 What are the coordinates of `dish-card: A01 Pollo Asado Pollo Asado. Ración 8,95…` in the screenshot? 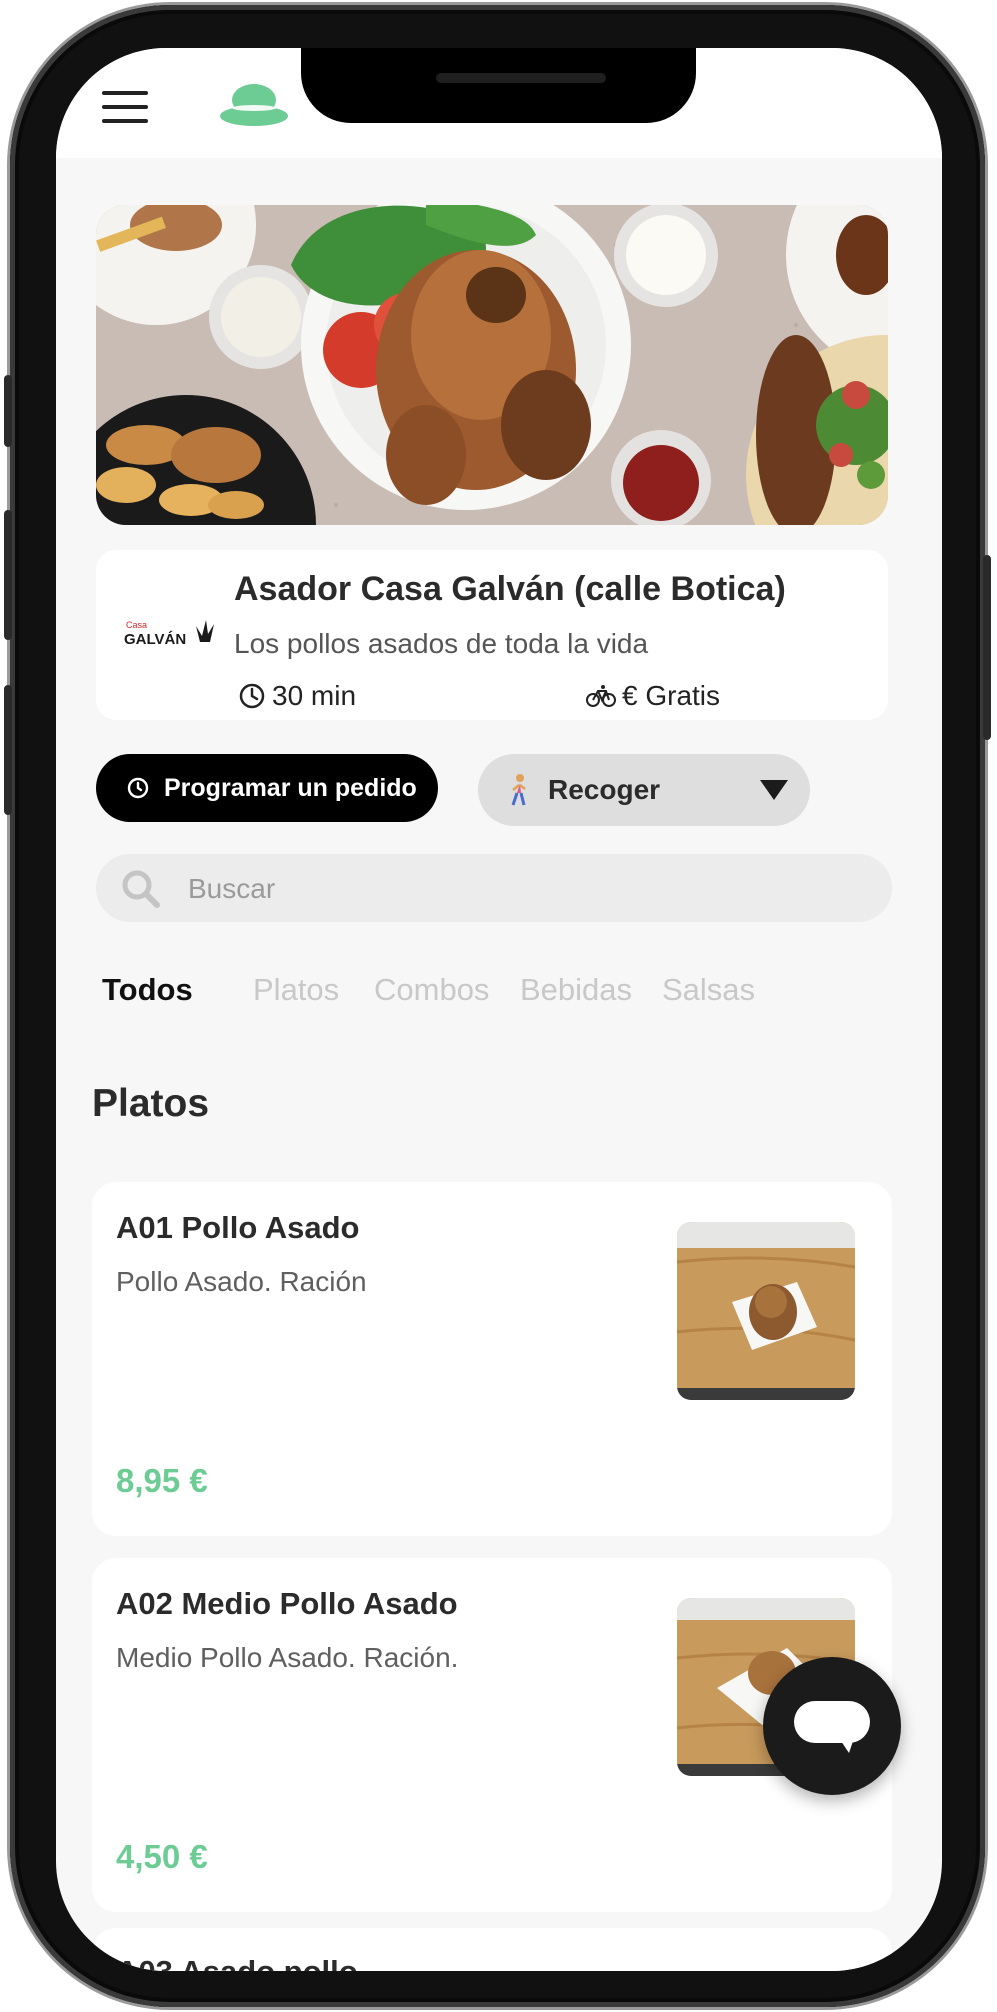 It's located at (492, 1359).